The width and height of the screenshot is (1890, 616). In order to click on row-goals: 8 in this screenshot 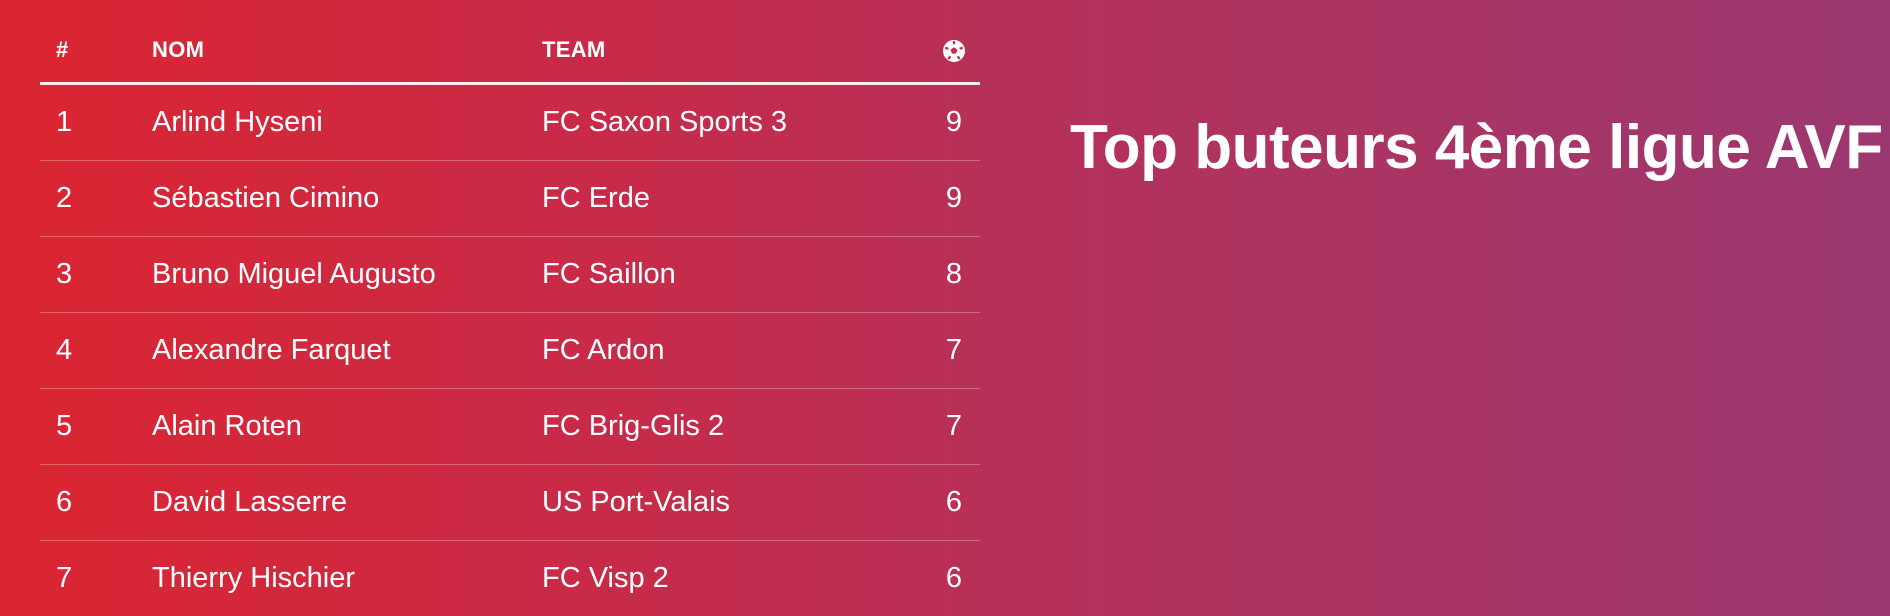, I will do `click(956, 274)`.